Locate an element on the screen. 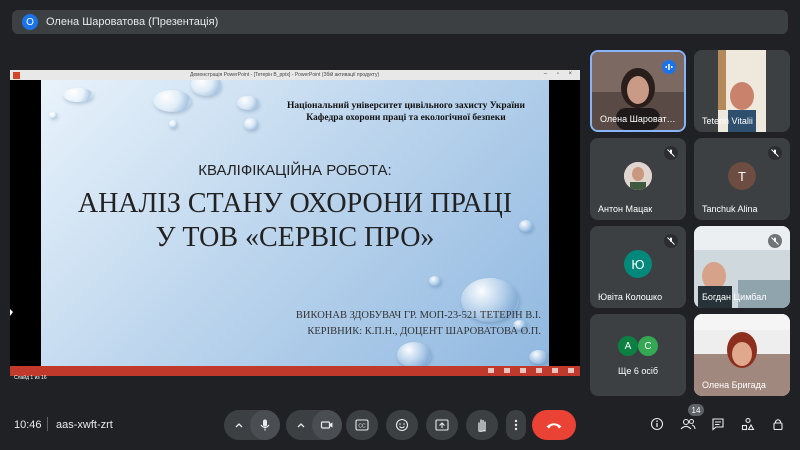 The width and height of the screenshot is (800, 450). participant-tile: Ю Ювіта Колошко is located at coordinates (638, 267).